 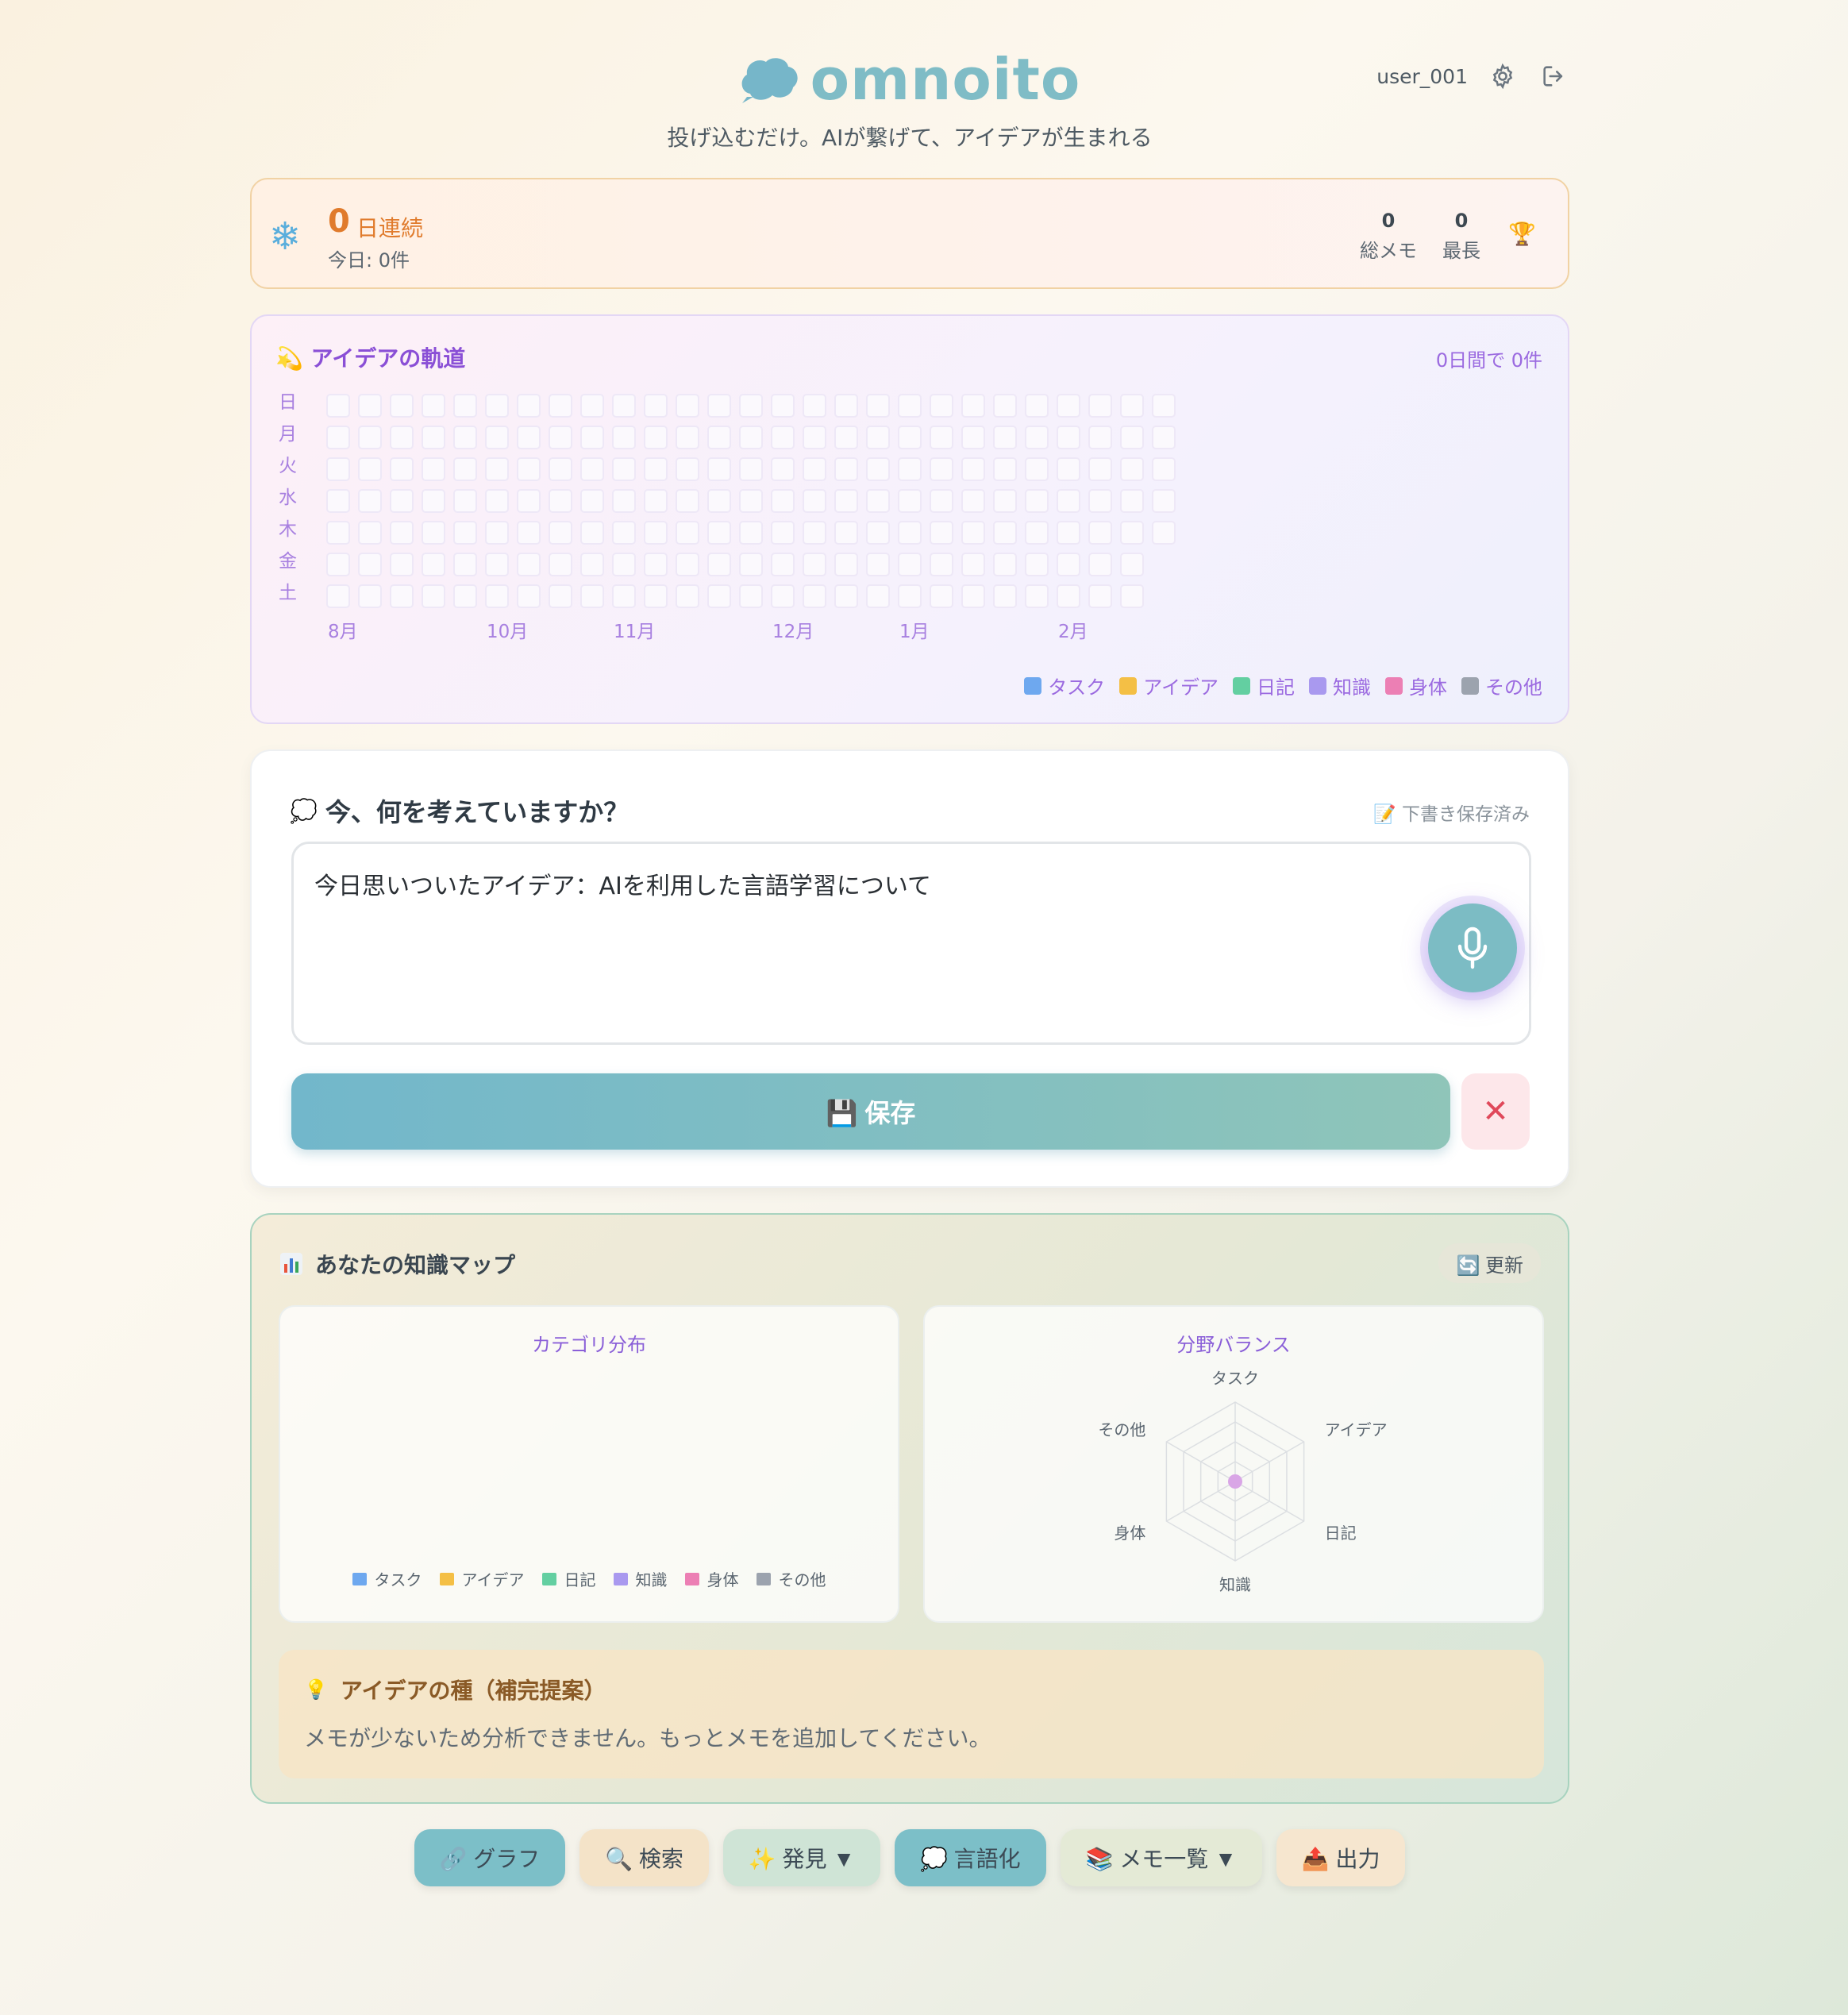 I want to click on legend-label: その他, so click(x=802, y=1579).